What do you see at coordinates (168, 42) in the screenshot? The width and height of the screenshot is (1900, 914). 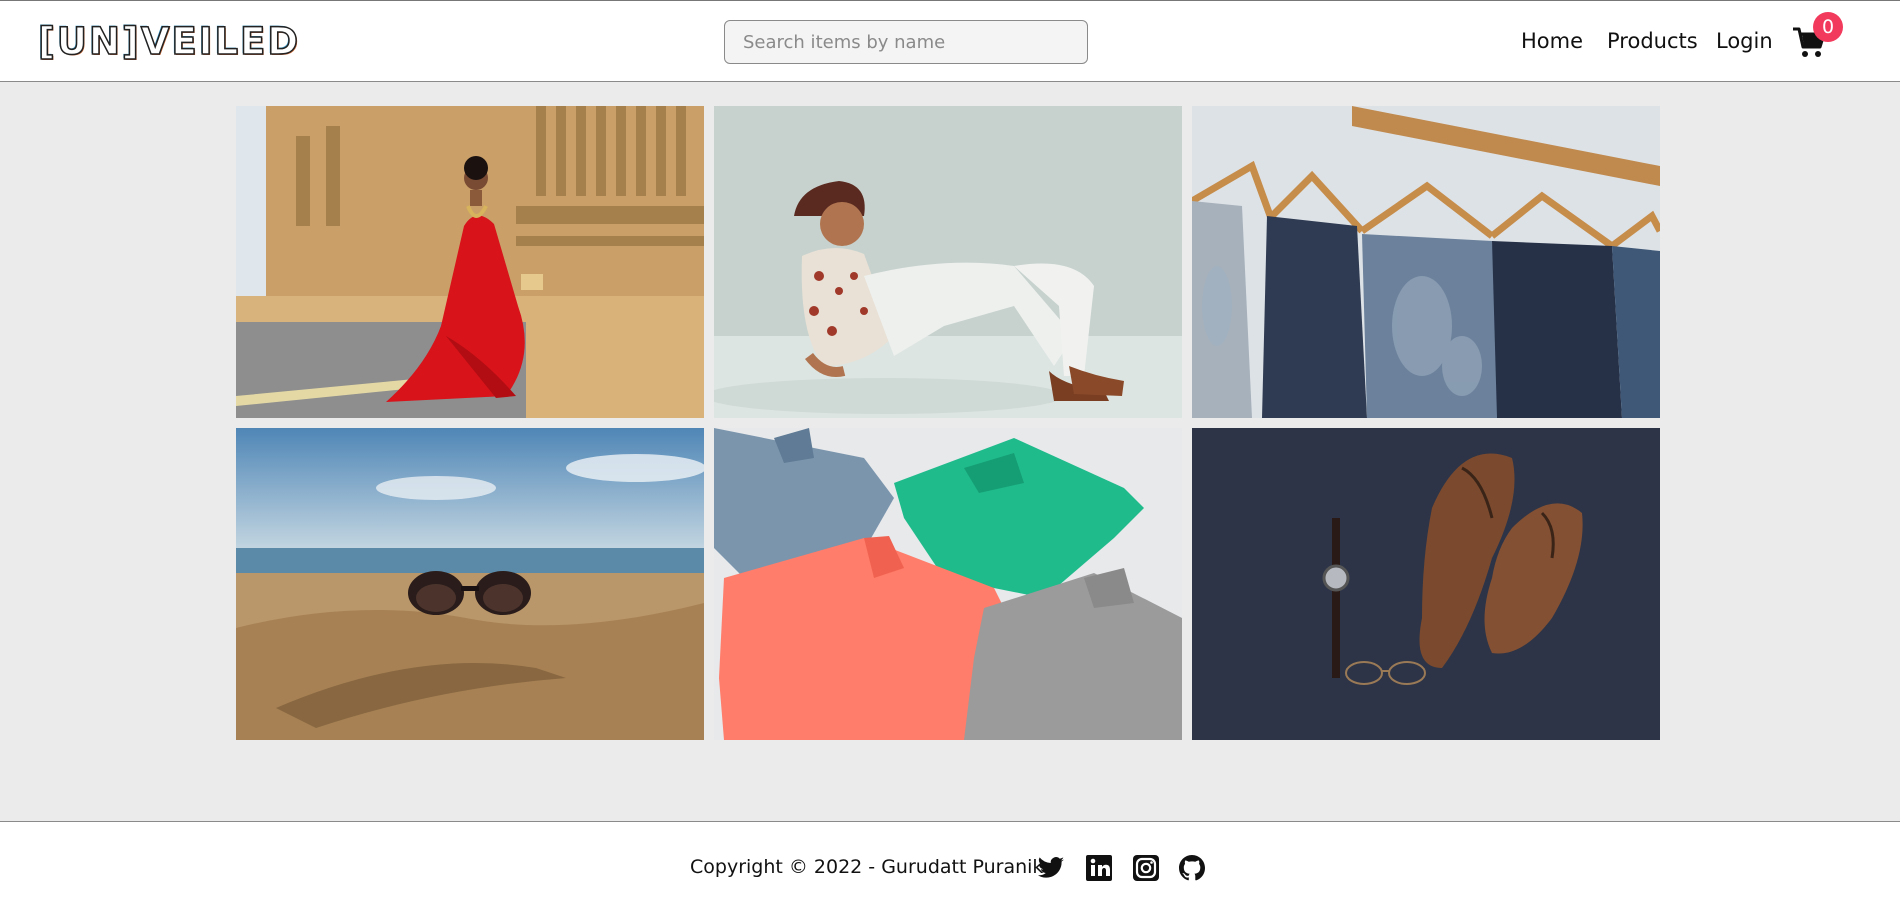 I see `brand-logo: [UN]VEILED` at bounding box center [168, 42].